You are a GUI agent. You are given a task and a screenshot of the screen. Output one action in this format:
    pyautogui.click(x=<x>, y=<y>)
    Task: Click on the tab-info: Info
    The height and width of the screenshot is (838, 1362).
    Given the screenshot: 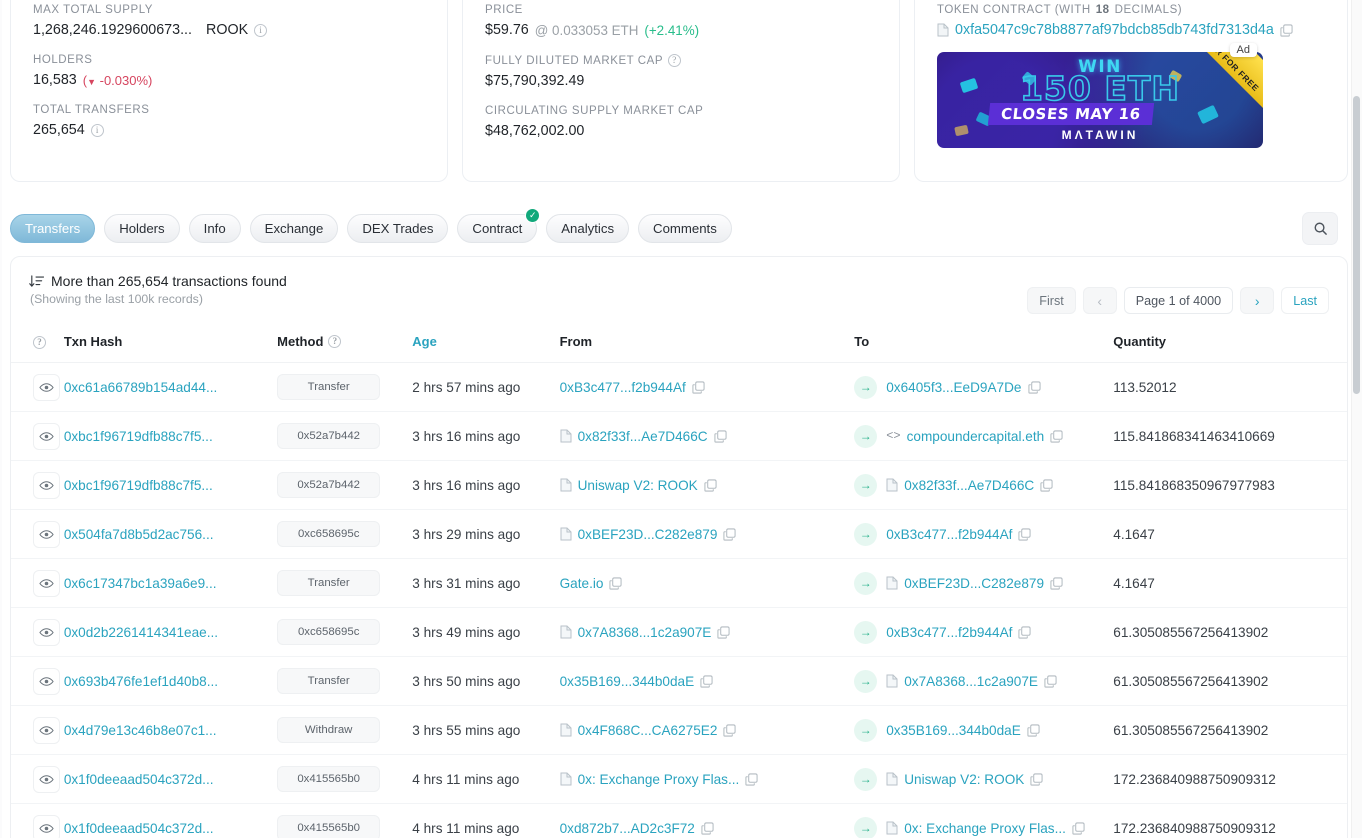 What is the action you would take?
    pyautogui.click(x=214, y=228)
    